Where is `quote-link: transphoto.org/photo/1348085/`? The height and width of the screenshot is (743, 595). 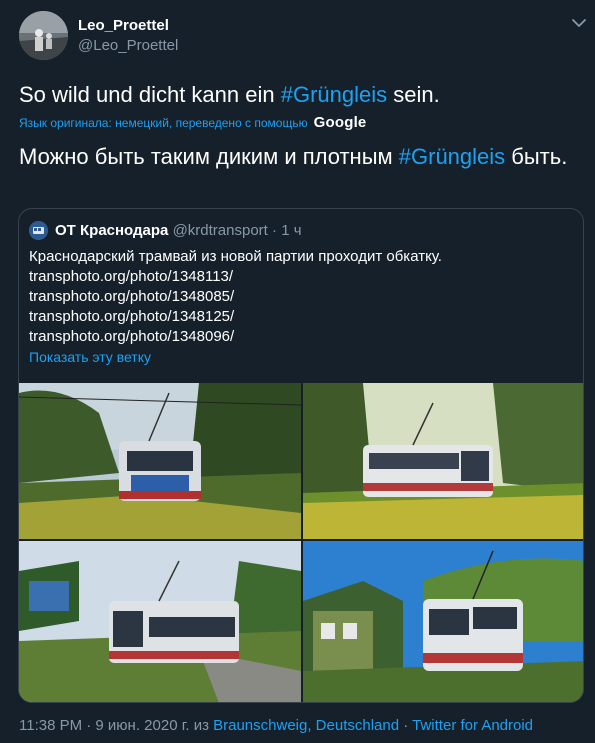 quote-link: transphoto.org/photo/1348085/ is located at coordinates (235, 297).